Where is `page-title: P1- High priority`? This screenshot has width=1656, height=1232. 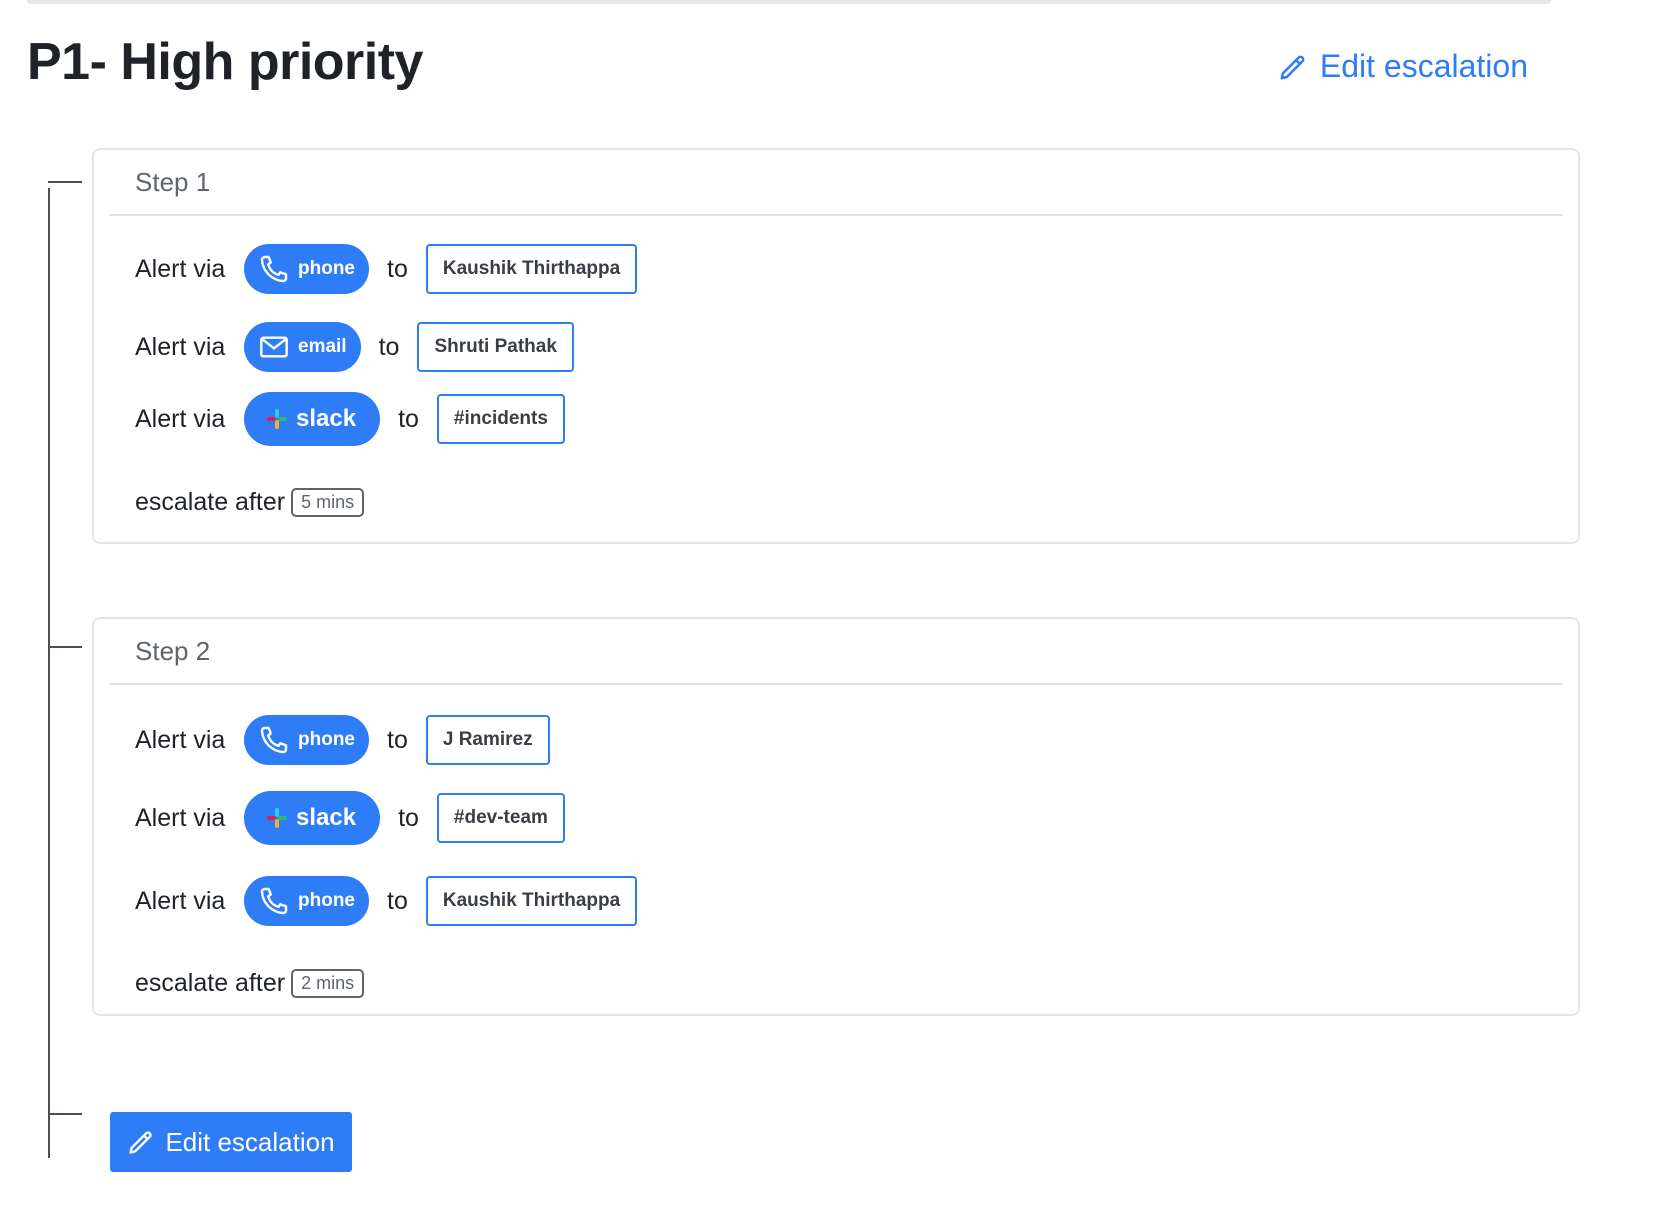 page-title: P1- High priority is located at coordinates (225, 62).